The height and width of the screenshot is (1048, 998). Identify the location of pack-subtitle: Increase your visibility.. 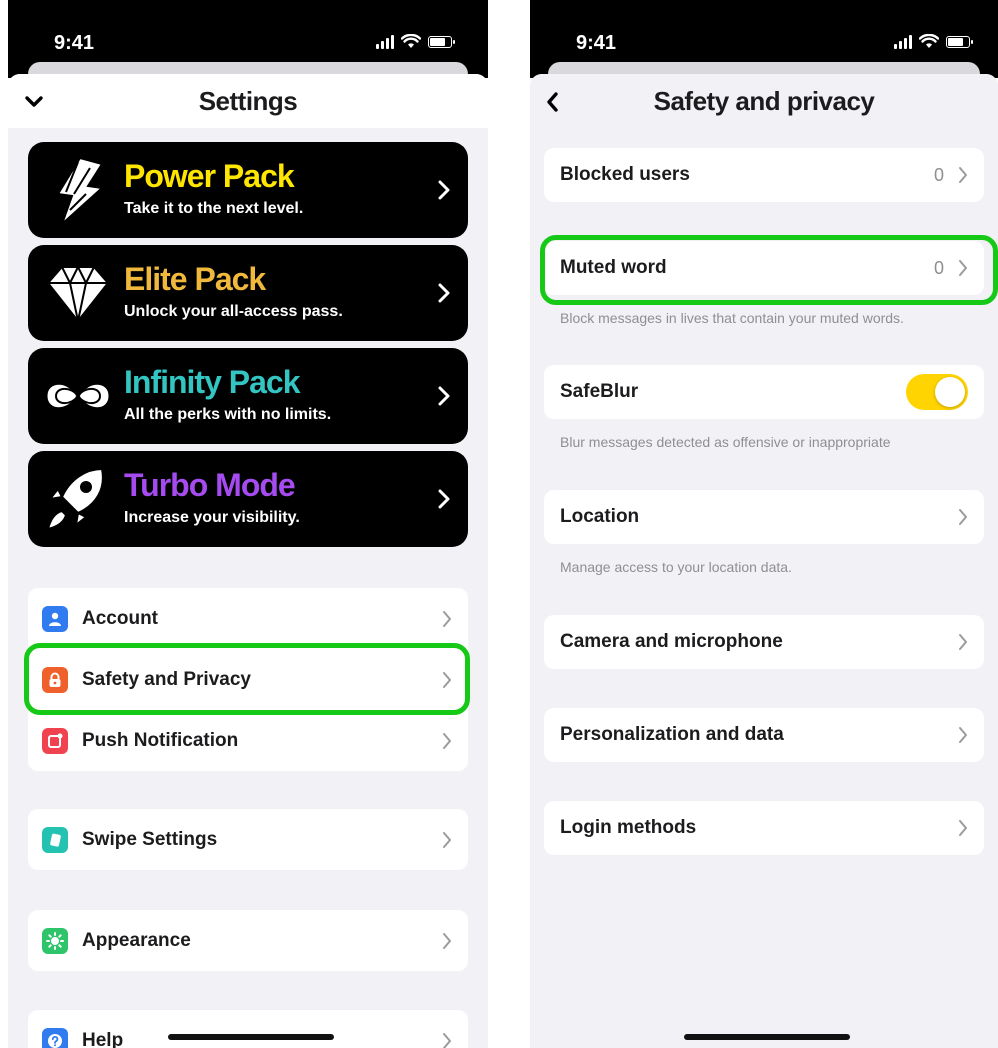
(212, 517).